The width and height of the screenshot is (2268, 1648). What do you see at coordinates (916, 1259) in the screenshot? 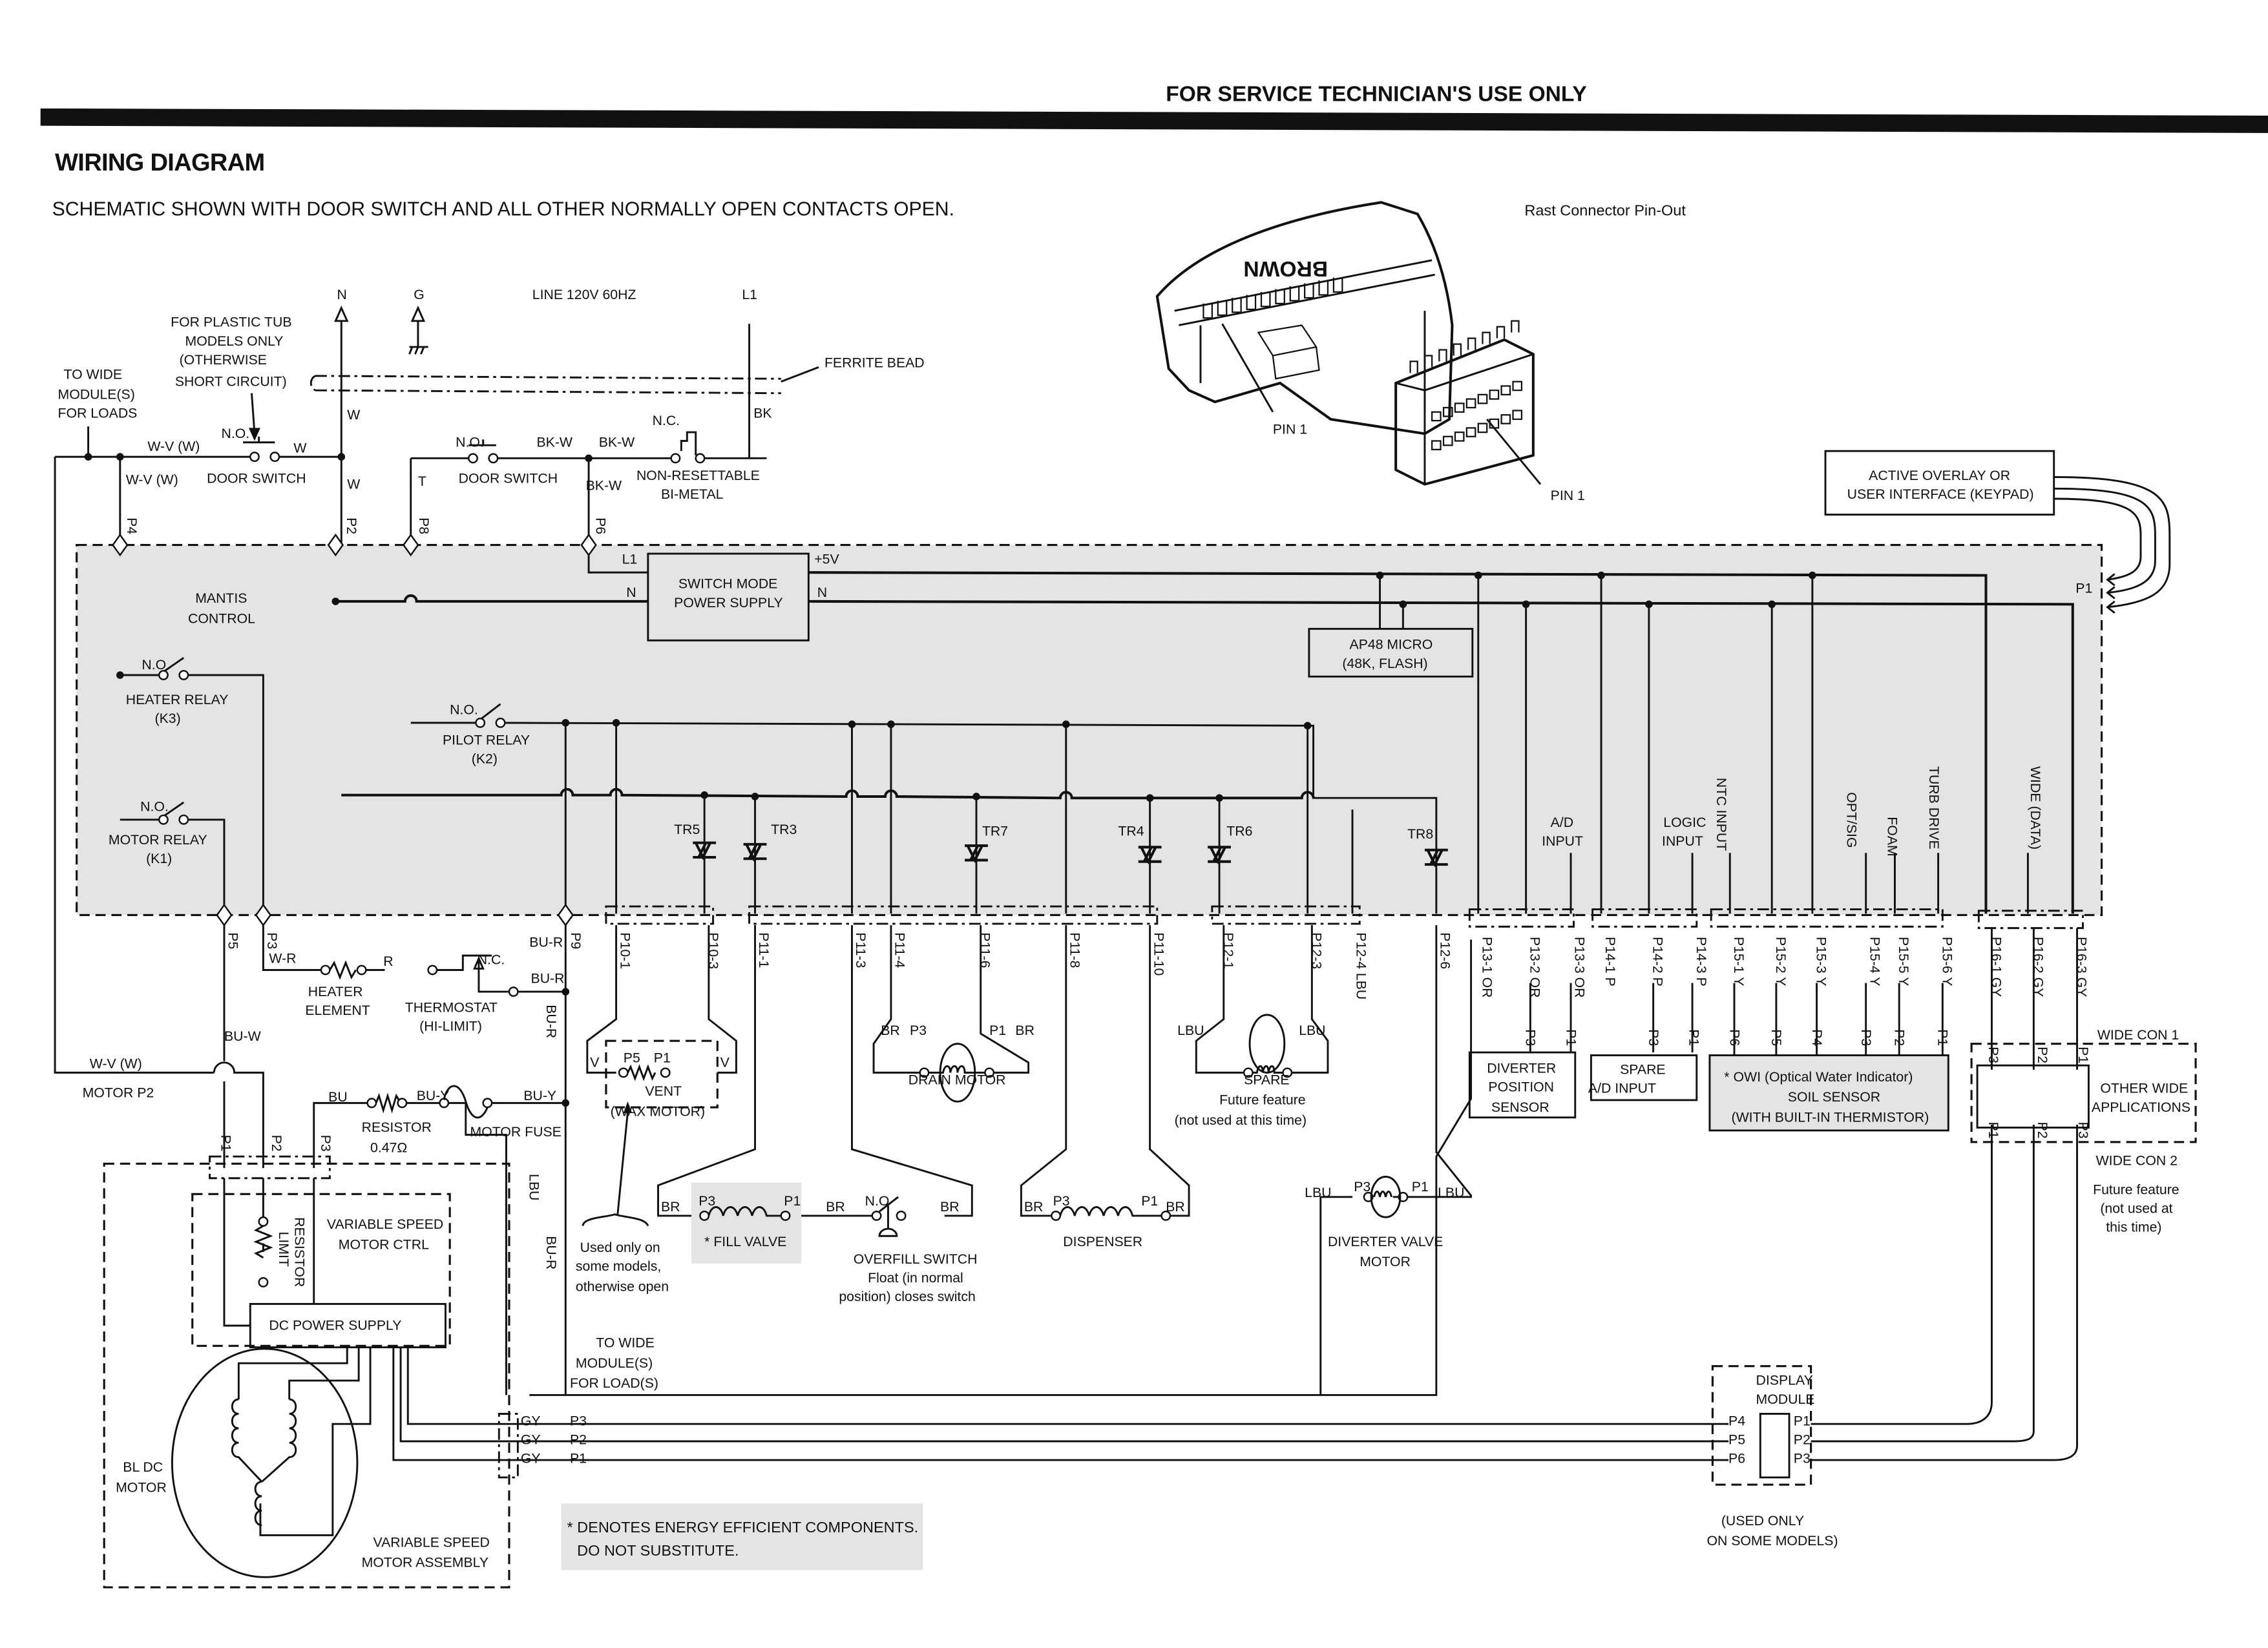
I see `overfill-label: OVERFILL SWITCH` at bounding box center [916, 1259].